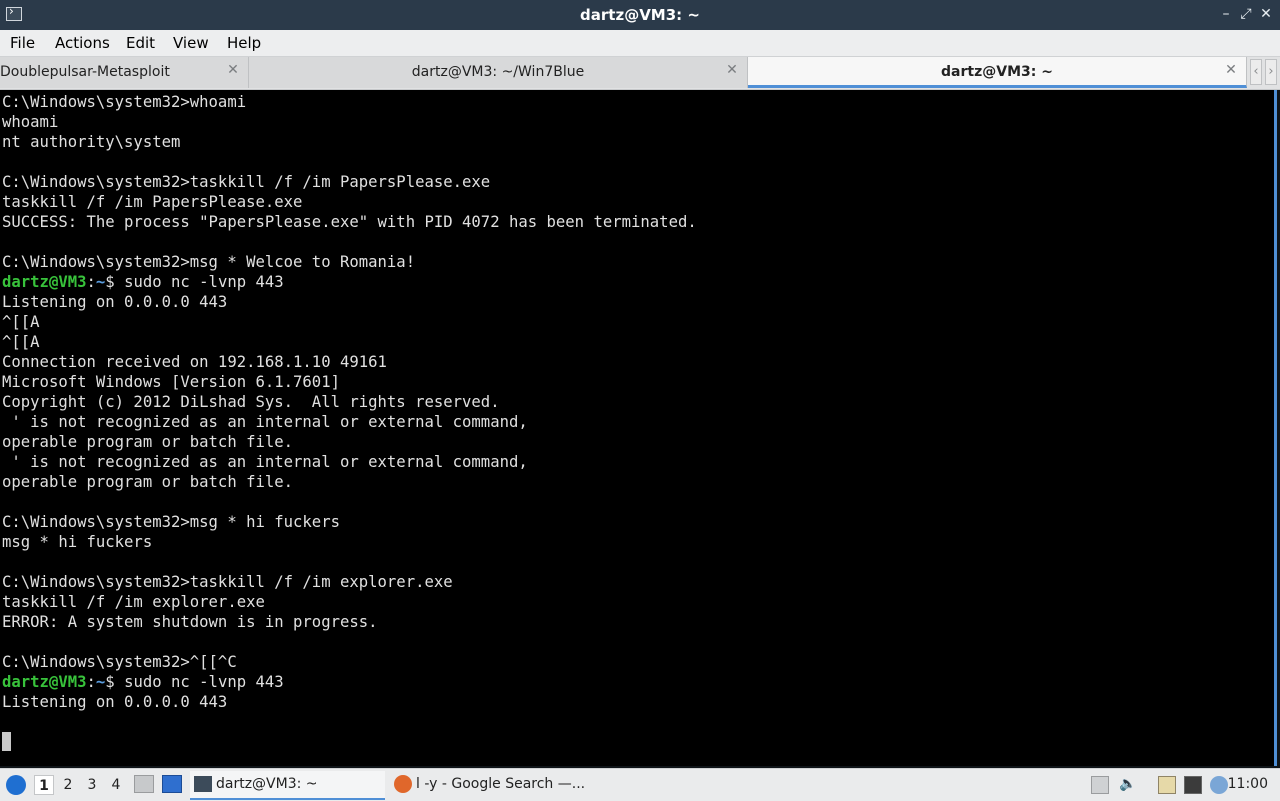 Image resolution: width=1280 pixels, height=801 pixels. Describe the element at coordinates (1226, 14) in the screenshot. I see `minimize-icon: –` at that location.